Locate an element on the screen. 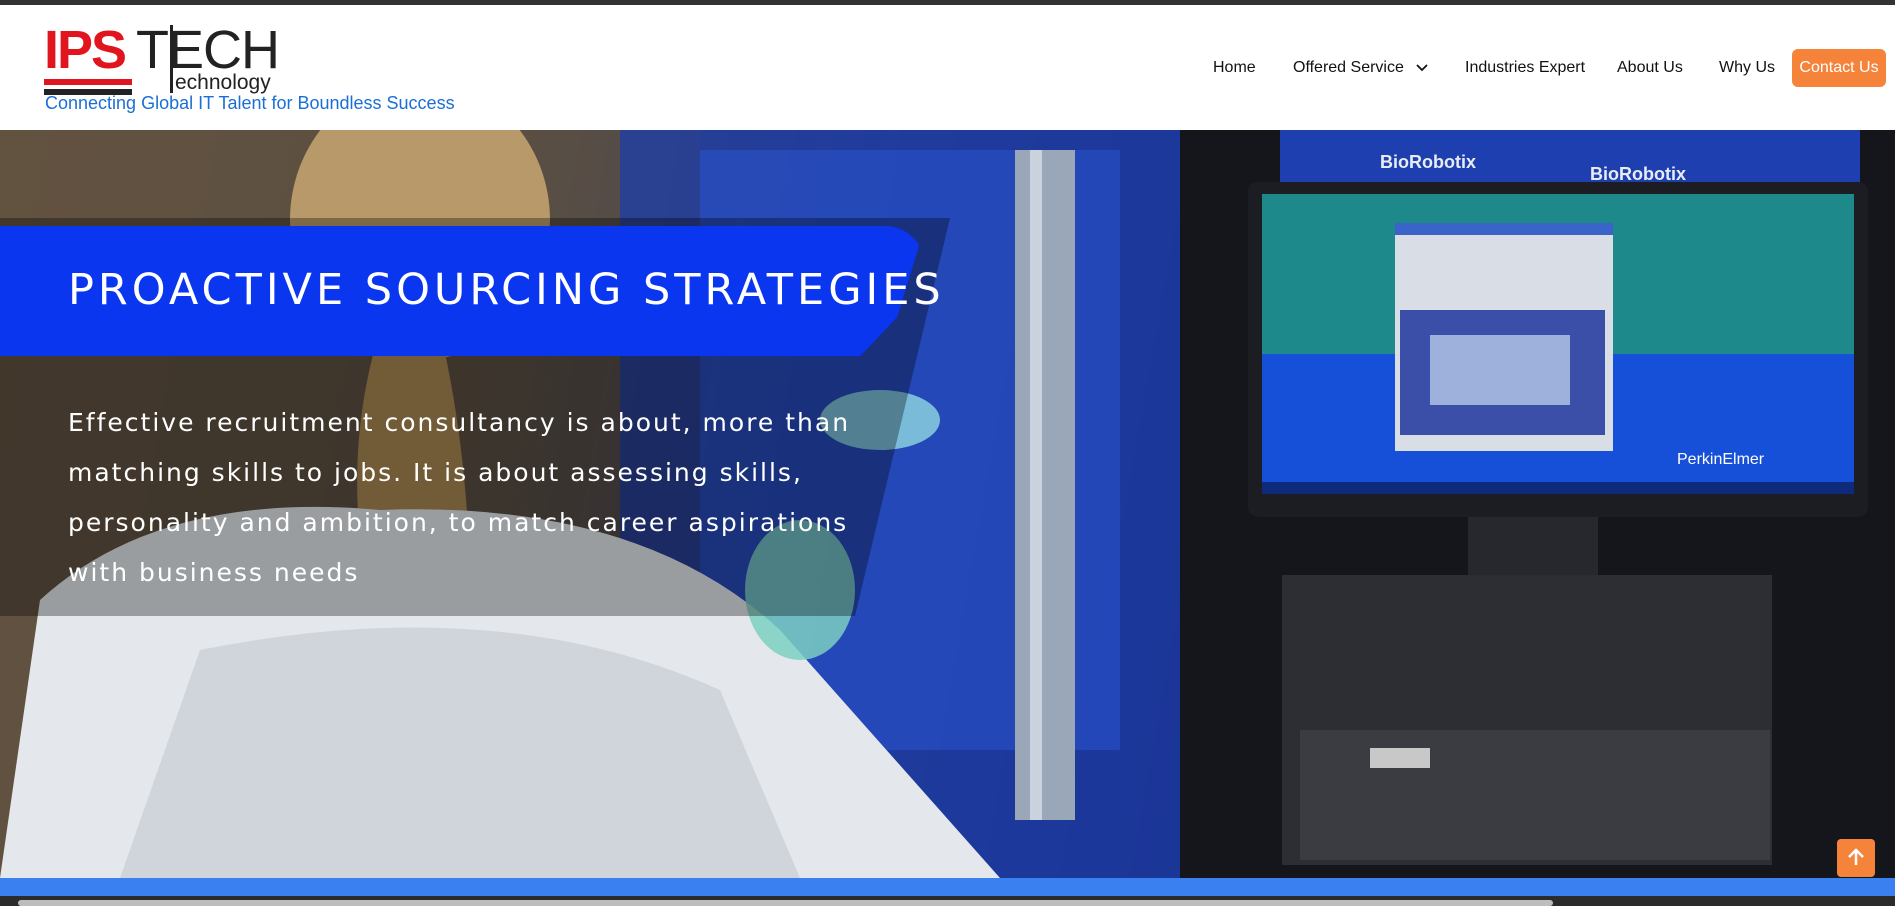 This screenshot has height=906, width=1895. contact-us-button: Contact Us is located at coordinates (1839, 68).